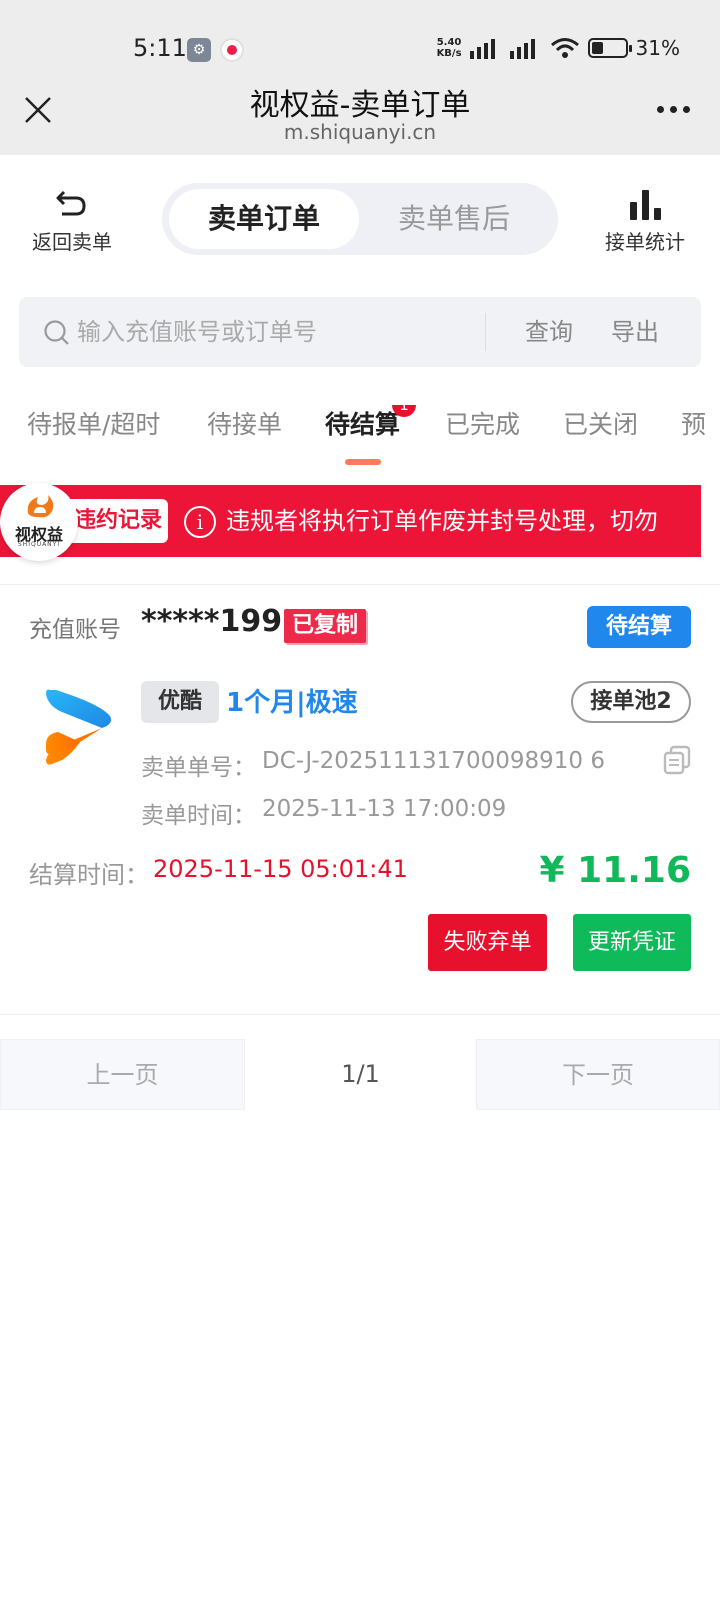 The image size is (720, 1600). What do you see at coordinates (645, 221) in the screenshot?
I see `order-stats-button: 接单统计` at bounding box center [645, 221].